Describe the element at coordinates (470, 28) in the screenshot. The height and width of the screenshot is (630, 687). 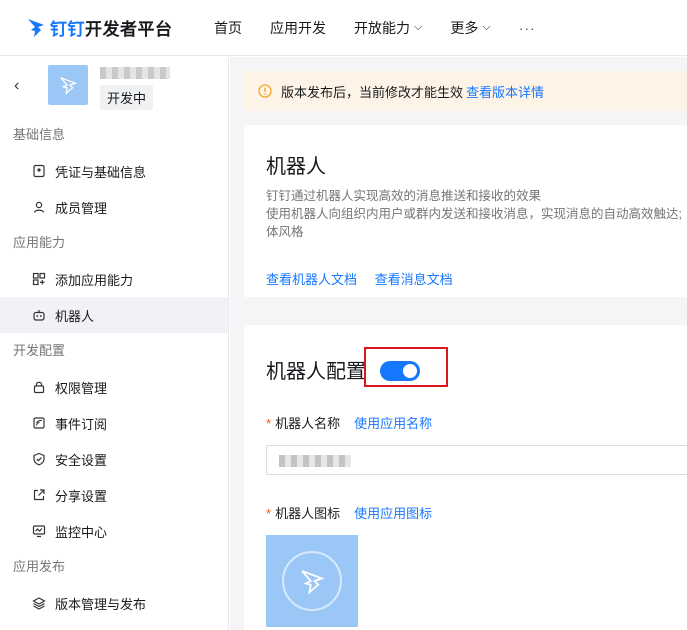
I see `nav-more: 更多 ⌵` at that location.